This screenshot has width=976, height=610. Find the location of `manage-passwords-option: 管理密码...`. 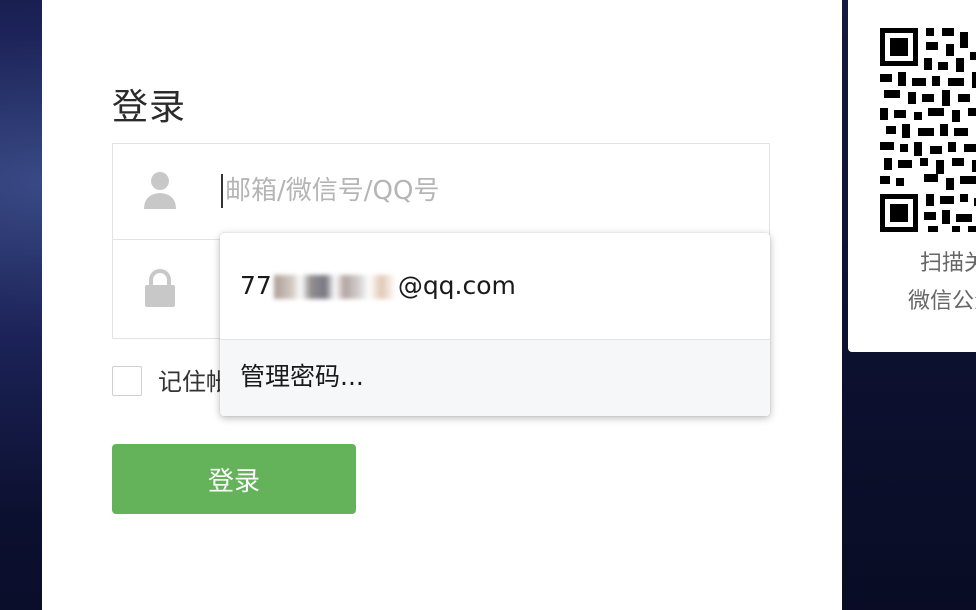

manage-passwords-option: 管理密码... is located at coordinates (495, 378).